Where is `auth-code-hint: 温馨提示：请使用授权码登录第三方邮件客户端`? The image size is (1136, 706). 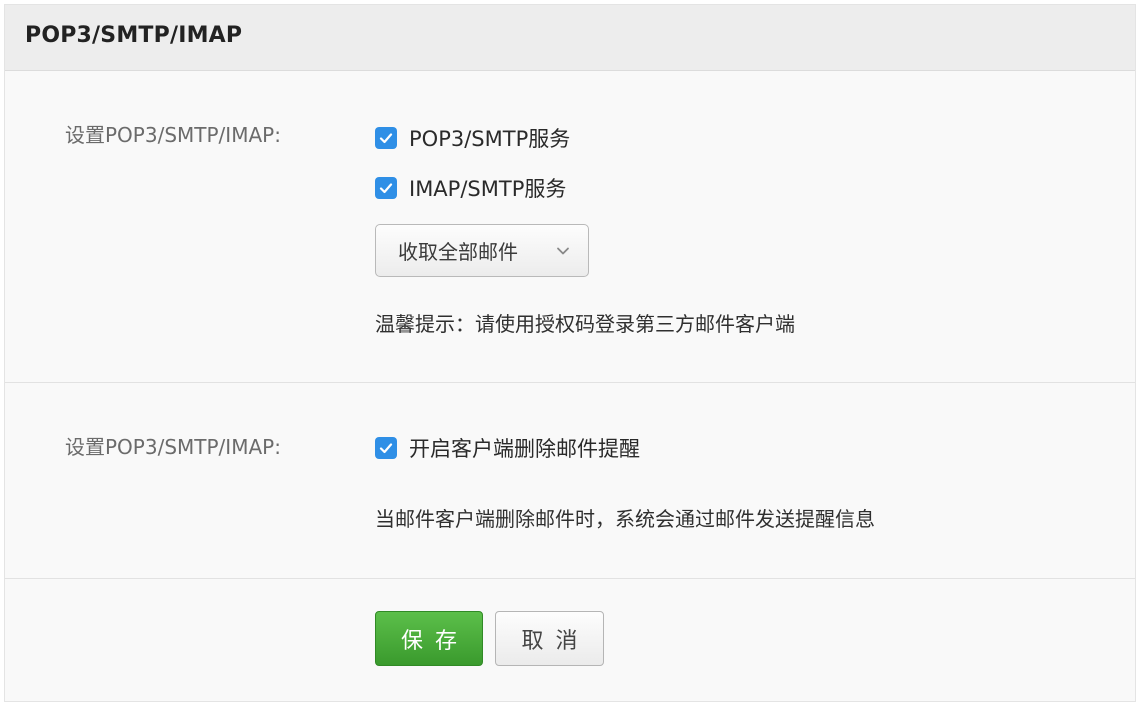
auth-code-hint: 温馨提示：请使用授权码登录第三方邮件客户端 is located at coordinates (585, 324).